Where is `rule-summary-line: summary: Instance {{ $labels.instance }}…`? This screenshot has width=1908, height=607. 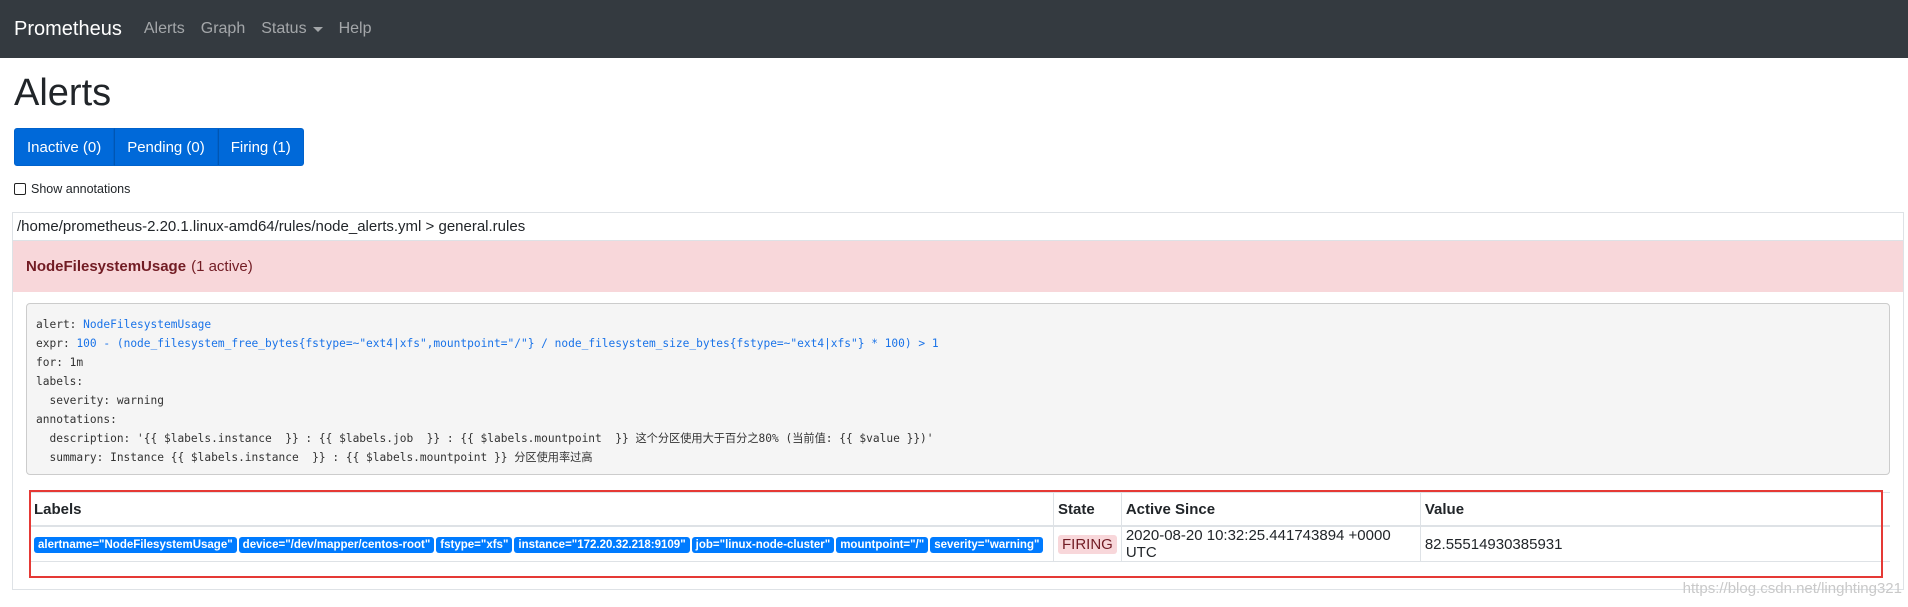 rule-summary-line: summary: Instance {{ $labels.instance }}… is located at coordinates (314, 457).